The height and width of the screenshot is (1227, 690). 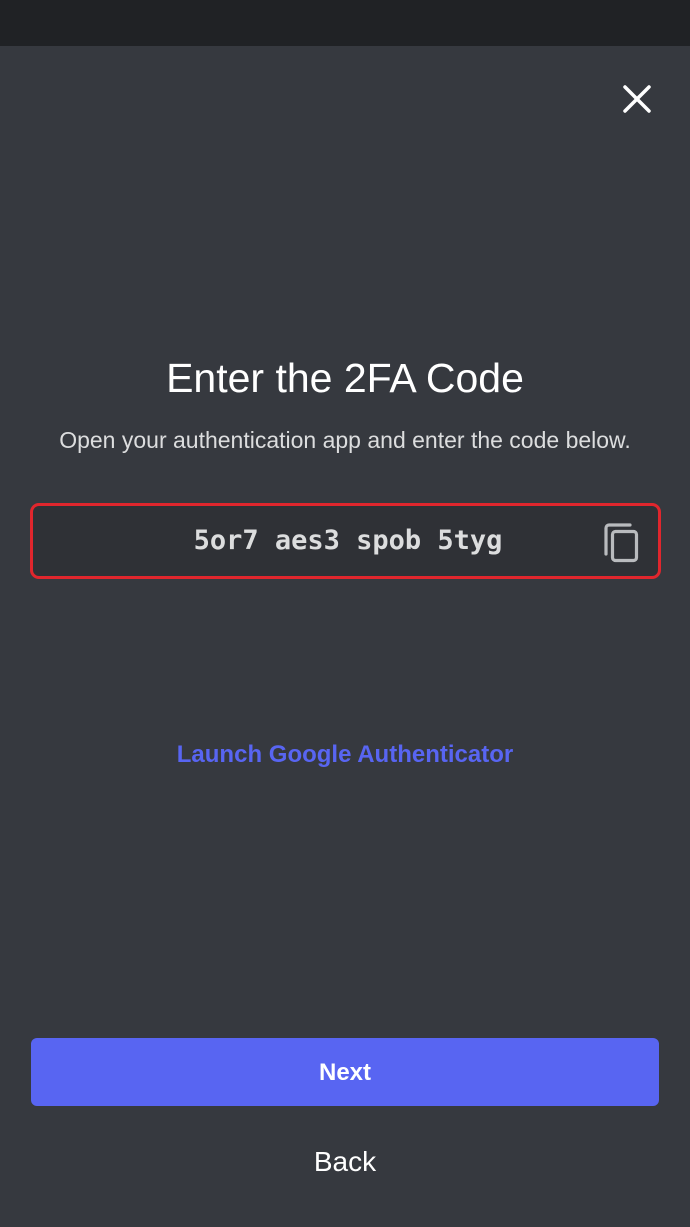 I want to click on secret-code: 5or7 aes3 spob 5tyg, so click(x=348, y=540).